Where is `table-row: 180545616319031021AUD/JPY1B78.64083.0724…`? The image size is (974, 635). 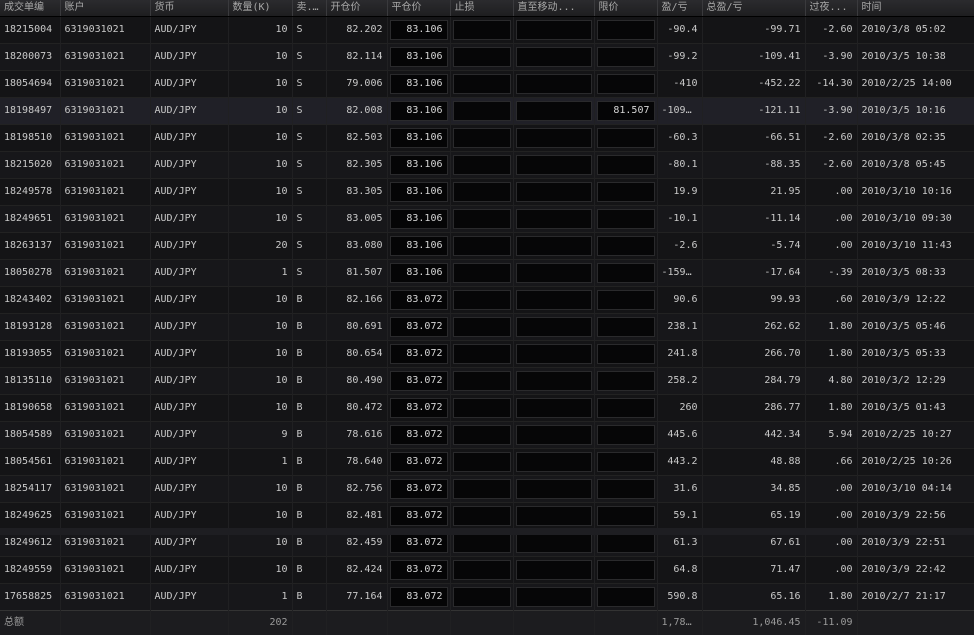 table-row: 180545616319031021AUD/JPY1B78.64083.0724… is located at coordinates (487, 462).